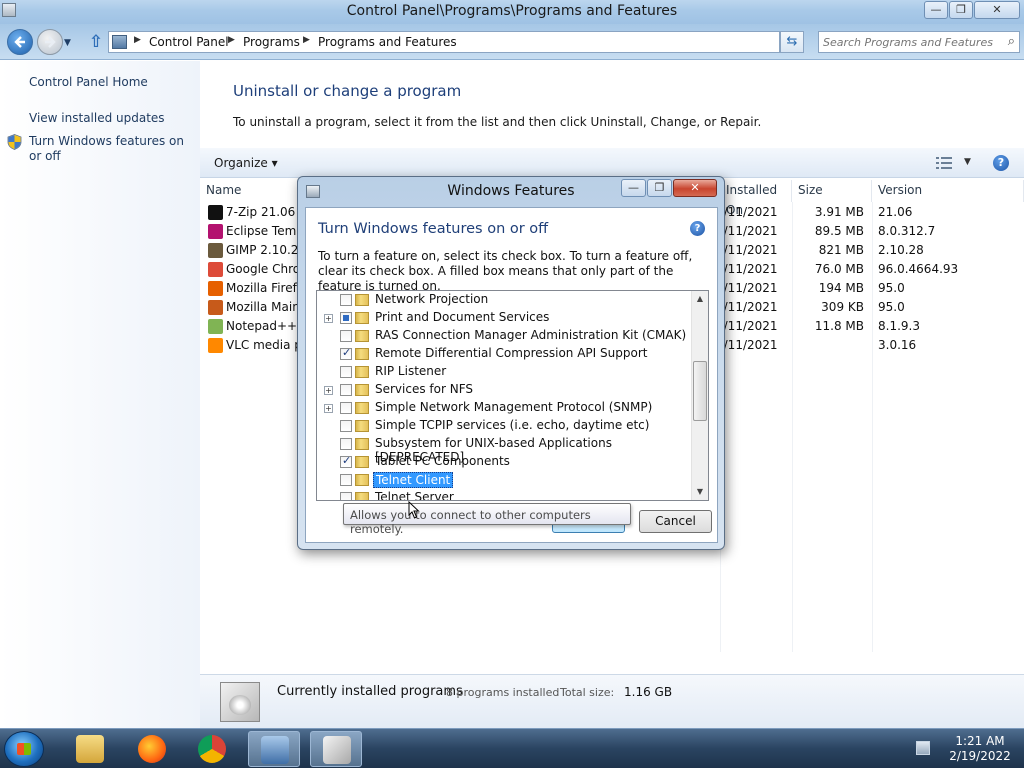 The height and width of the screenshot is (768, 1024). Describe the element at coordinates (413, 480) in the screenshot. I see `feature-label: Telnet Client` at that location.